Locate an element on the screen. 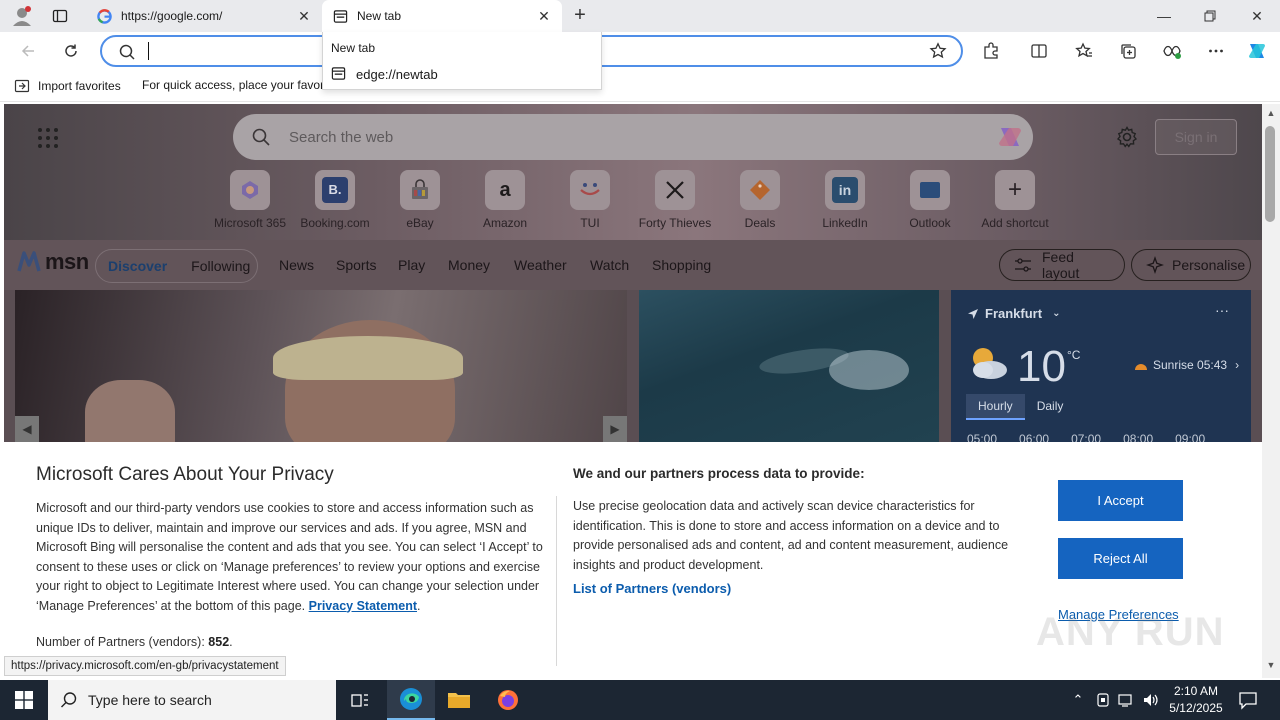 Image resolution: width=1280 pixels, height=720 pixels. hourly-forecast: 05:00 06:00 07:00 08:00 09:00 is located at coordinates (1086, 437).